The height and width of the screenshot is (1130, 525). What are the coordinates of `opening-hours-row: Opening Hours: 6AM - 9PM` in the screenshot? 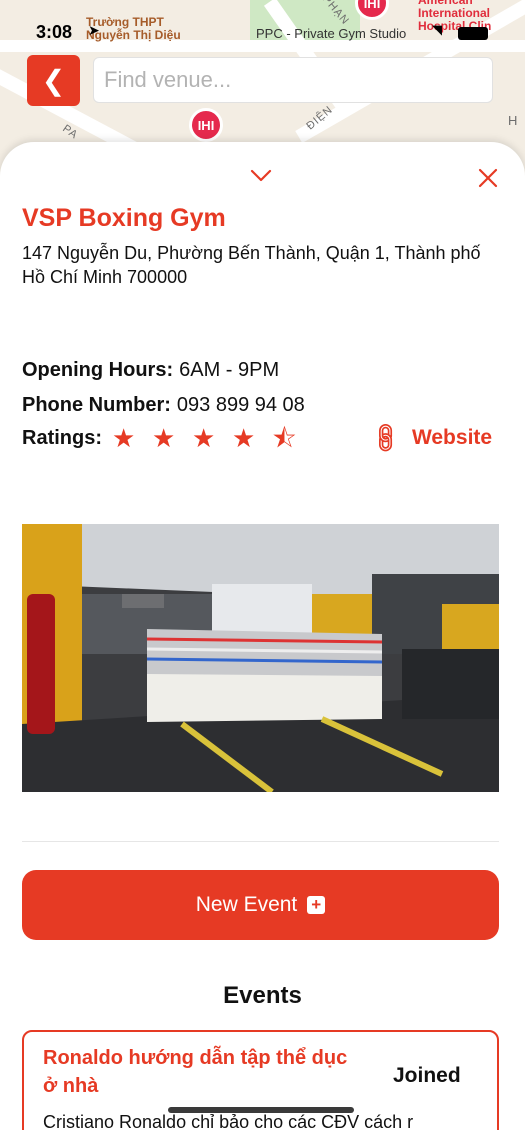 It's located at (150, 370).